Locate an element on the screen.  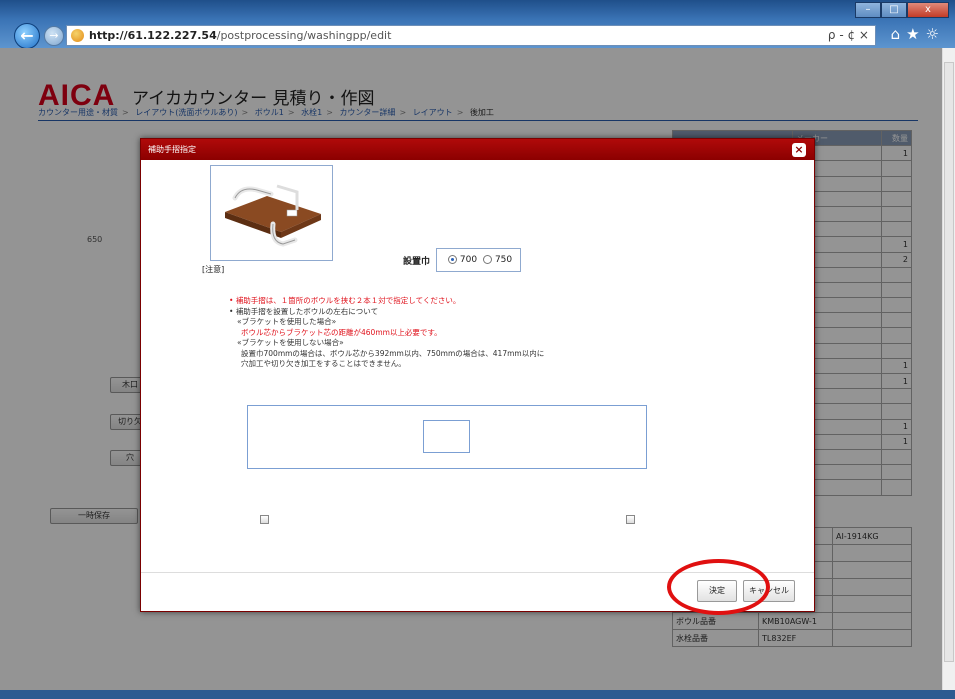
notes-title: [注意] is located at coordinates (213, 269).